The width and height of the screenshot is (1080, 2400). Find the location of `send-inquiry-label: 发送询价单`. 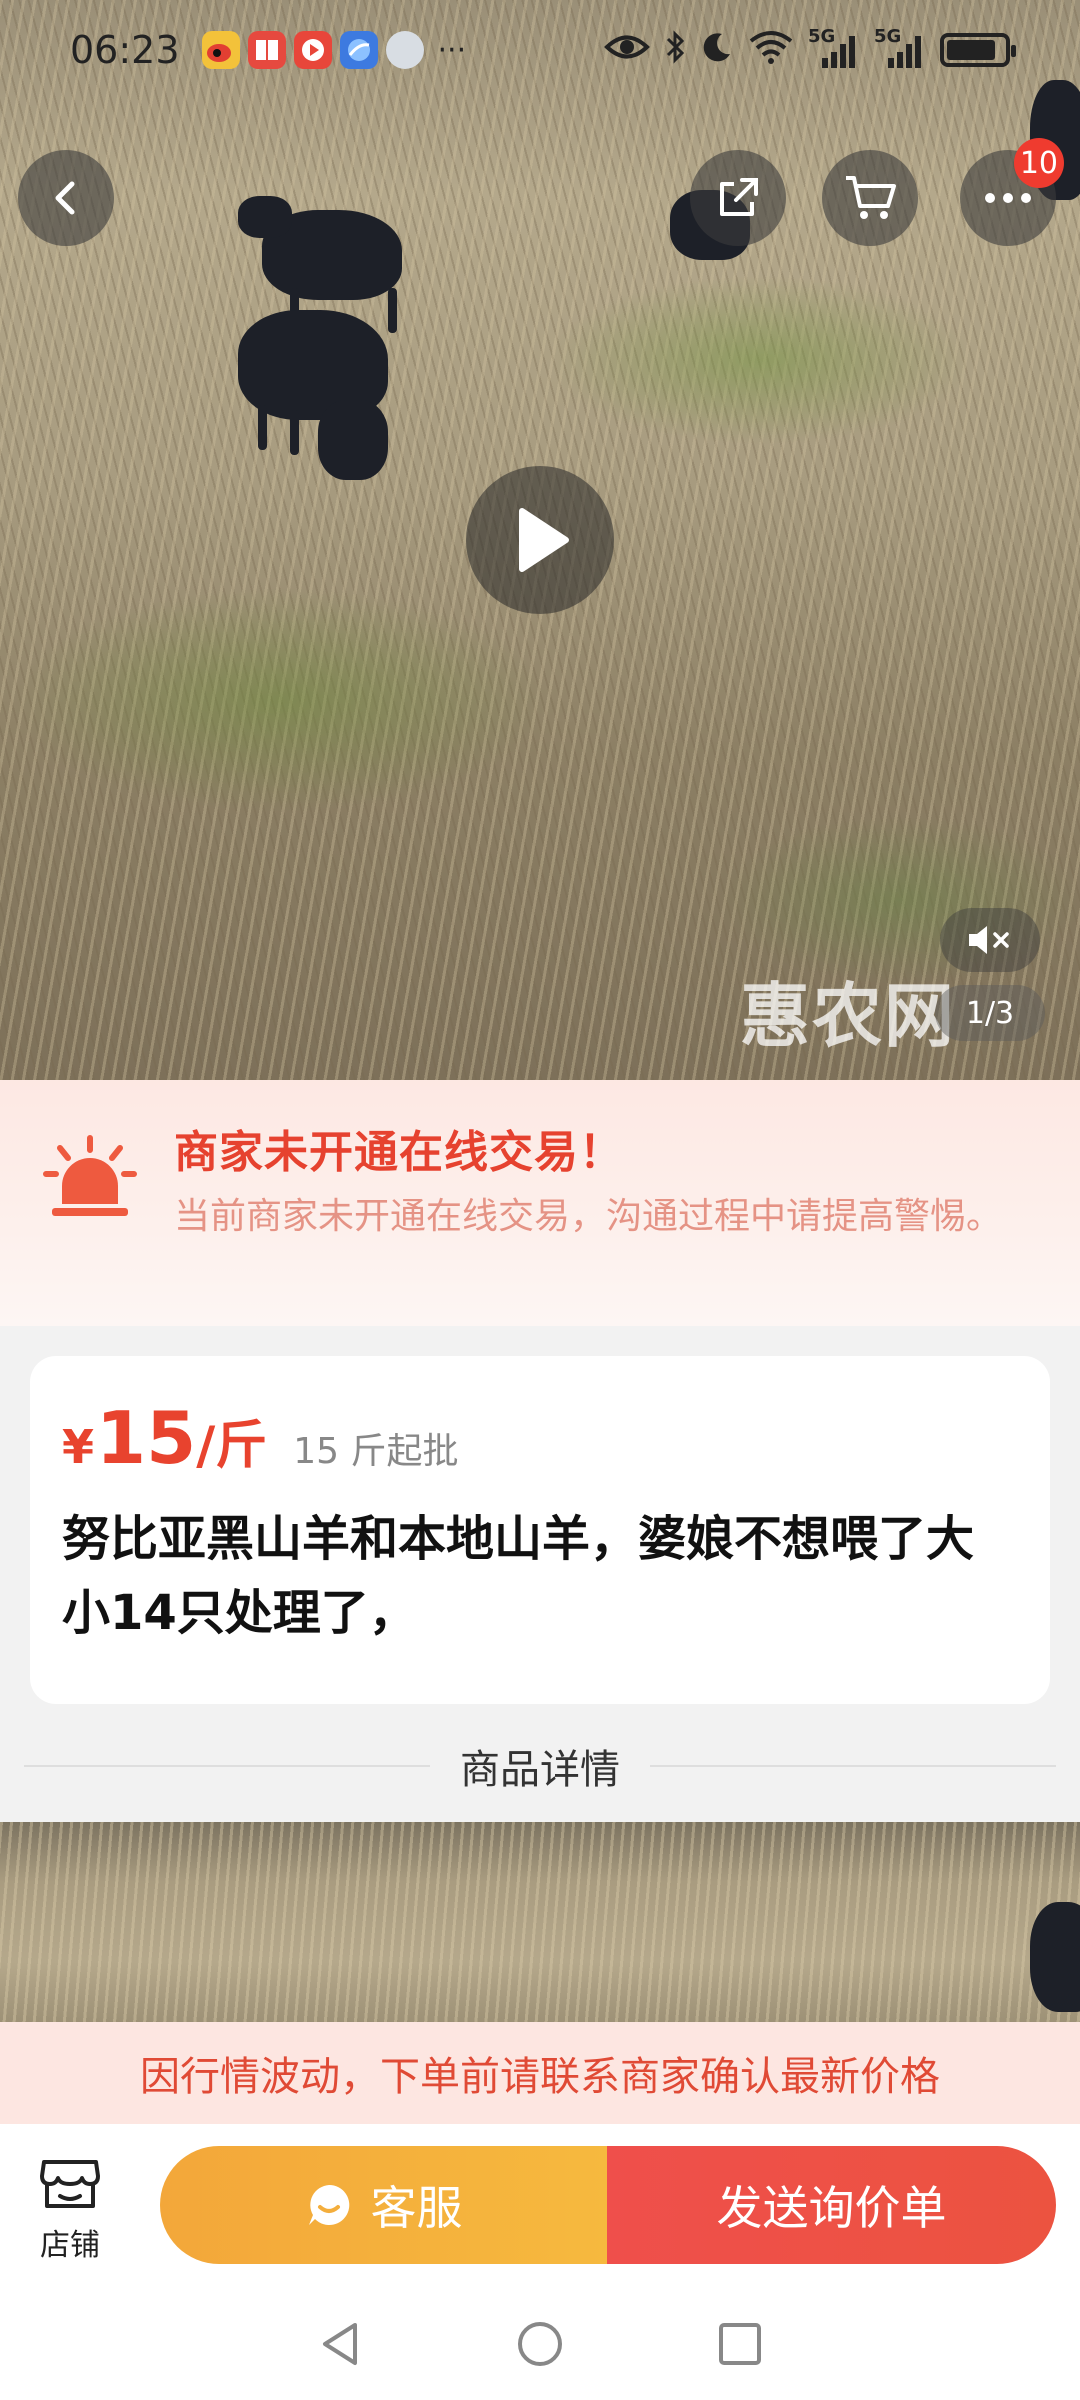

send-inquiry-label: 发送询价单 is located at coordinates (831, 2208).